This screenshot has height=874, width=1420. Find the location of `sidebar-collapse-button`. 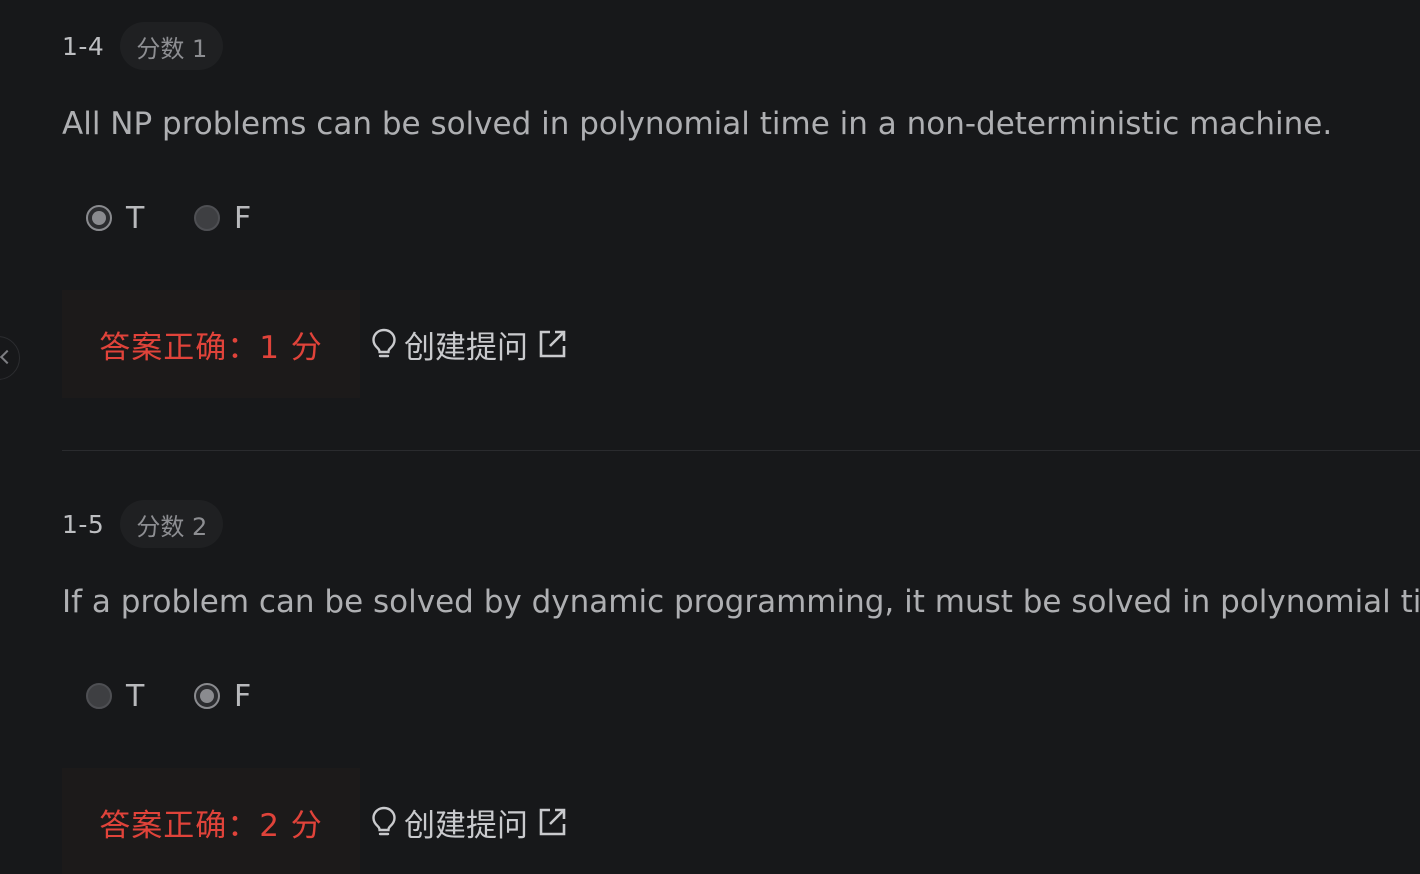

sidebar-collapse-button is located at coordinates (10, 358).